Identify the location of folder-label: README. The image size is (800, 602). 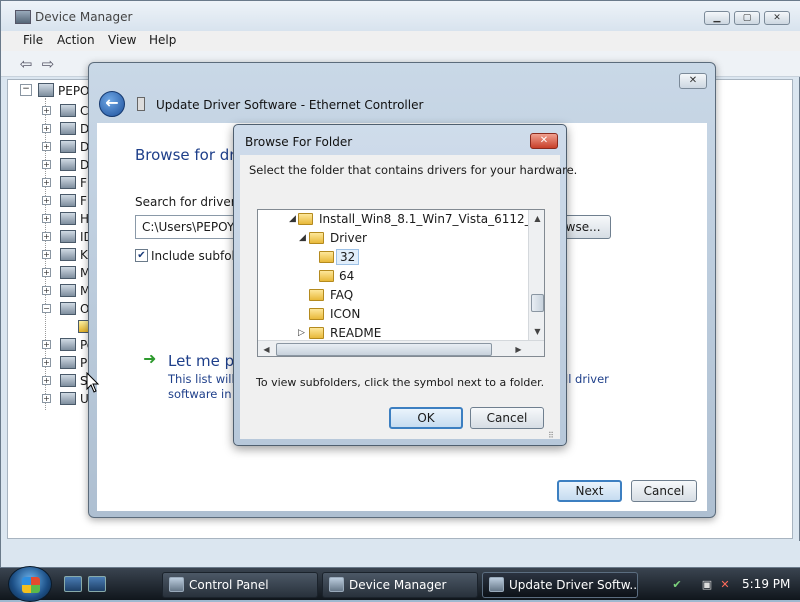
(356, 333).